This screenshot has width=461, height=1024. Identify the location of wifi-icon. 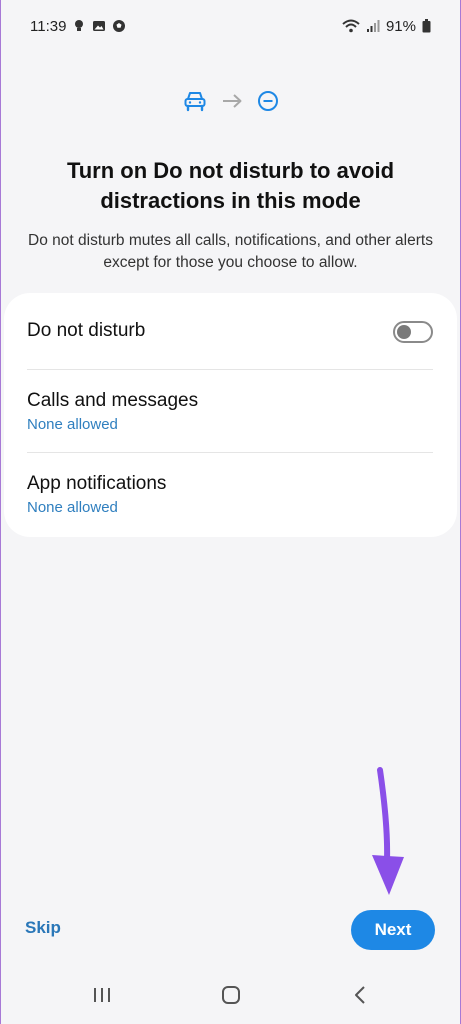
(351, 26).